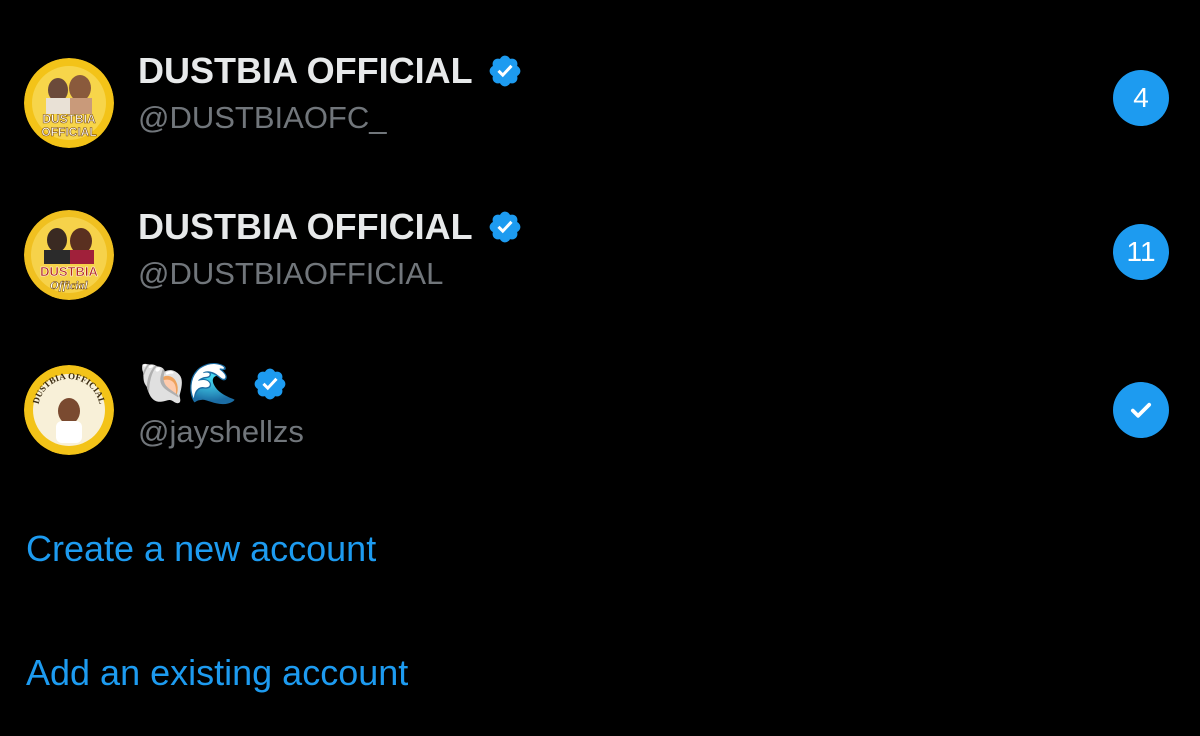 The width and height of the screenshot is (1200, 736). Describe the element at coordinates (69, 255) in the screenshot. I see `avatar: DUSTBIA Official` at that location.